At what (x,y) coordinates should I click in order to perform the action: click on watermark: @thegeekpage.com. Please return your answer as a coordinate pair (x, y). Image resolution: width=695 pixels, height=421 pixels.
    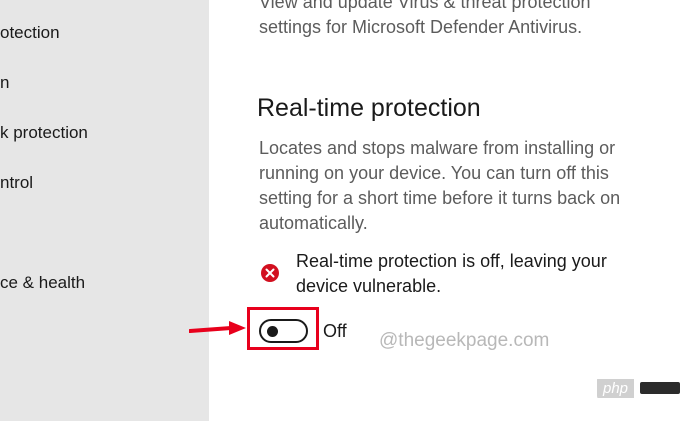
    Looking at the image, I should click on (464, 340).